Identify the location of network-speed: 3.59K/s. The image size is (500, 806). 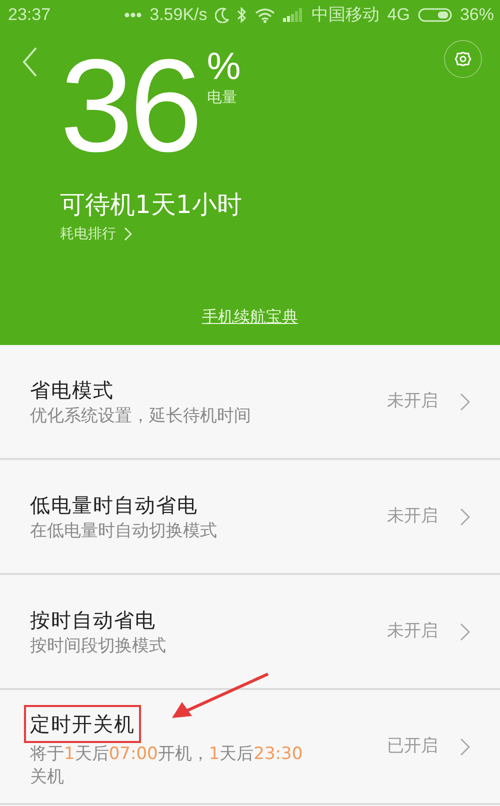
(179, 15).